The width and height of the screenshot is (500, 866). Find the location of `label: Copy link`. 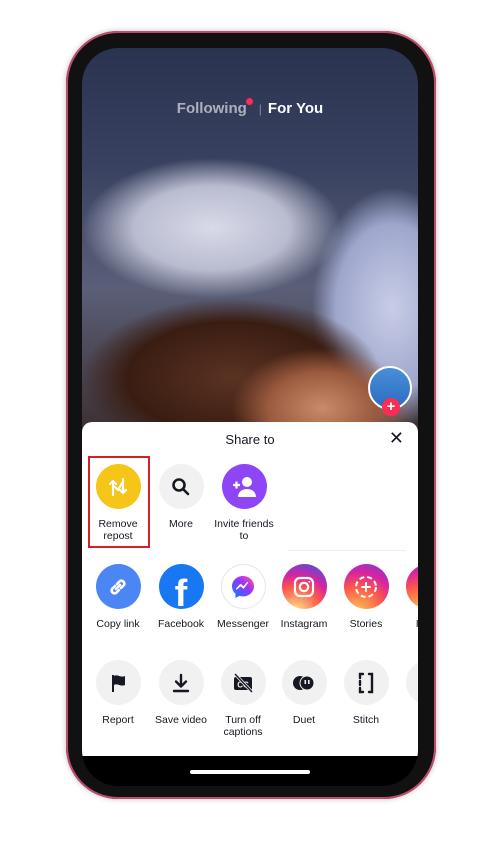

label: Copy link is located at coordinates (118, 624).